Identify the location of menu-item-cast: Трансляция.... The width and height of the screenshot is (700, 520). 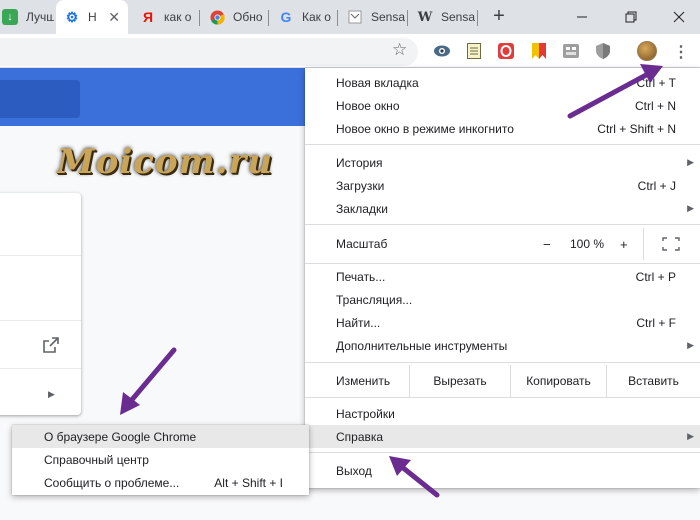
(502, 299).